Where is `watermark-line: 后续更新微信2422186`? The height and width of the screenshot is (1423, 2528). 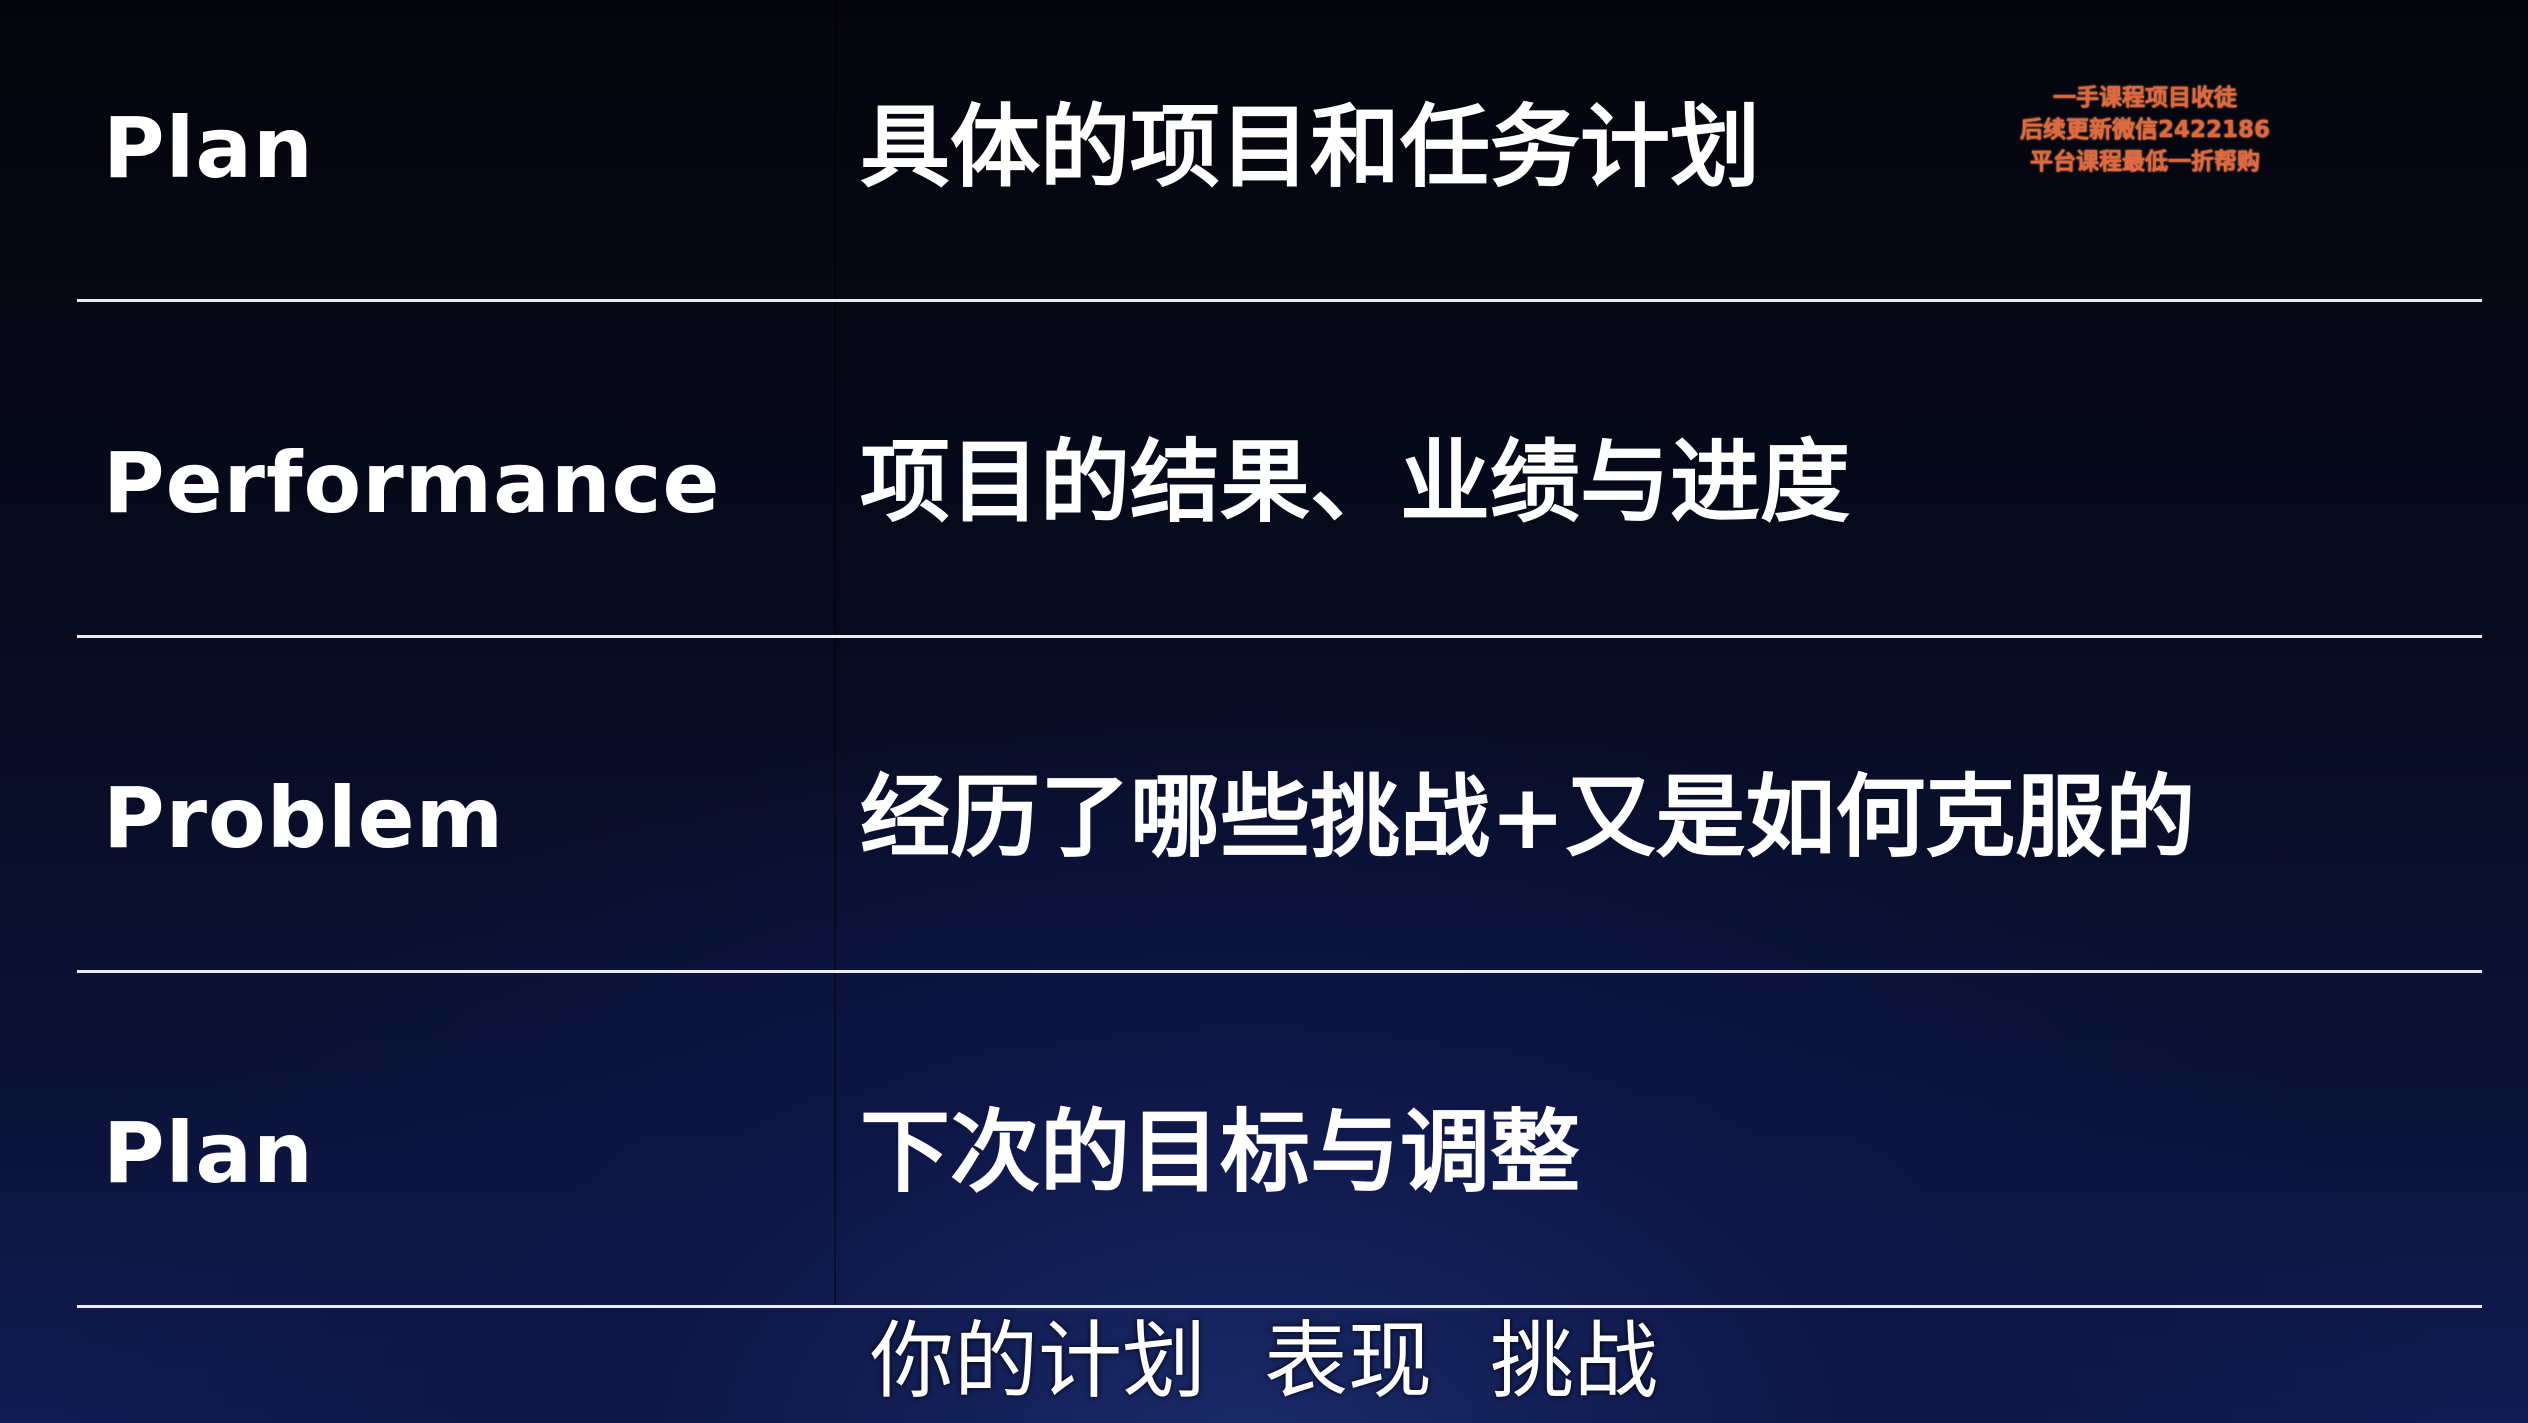
watermark-line: 后续更新微信2422186 is located at coordinates (2145, 130).